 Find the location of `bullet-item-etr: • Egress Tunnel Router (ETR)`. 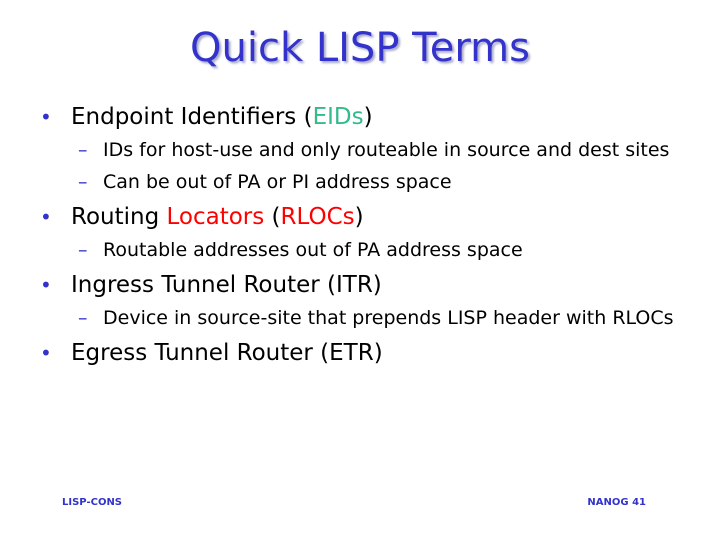

bullet-item-etr: • Egress Tunnel Router (ETR) is located at coordinates (368, 353).